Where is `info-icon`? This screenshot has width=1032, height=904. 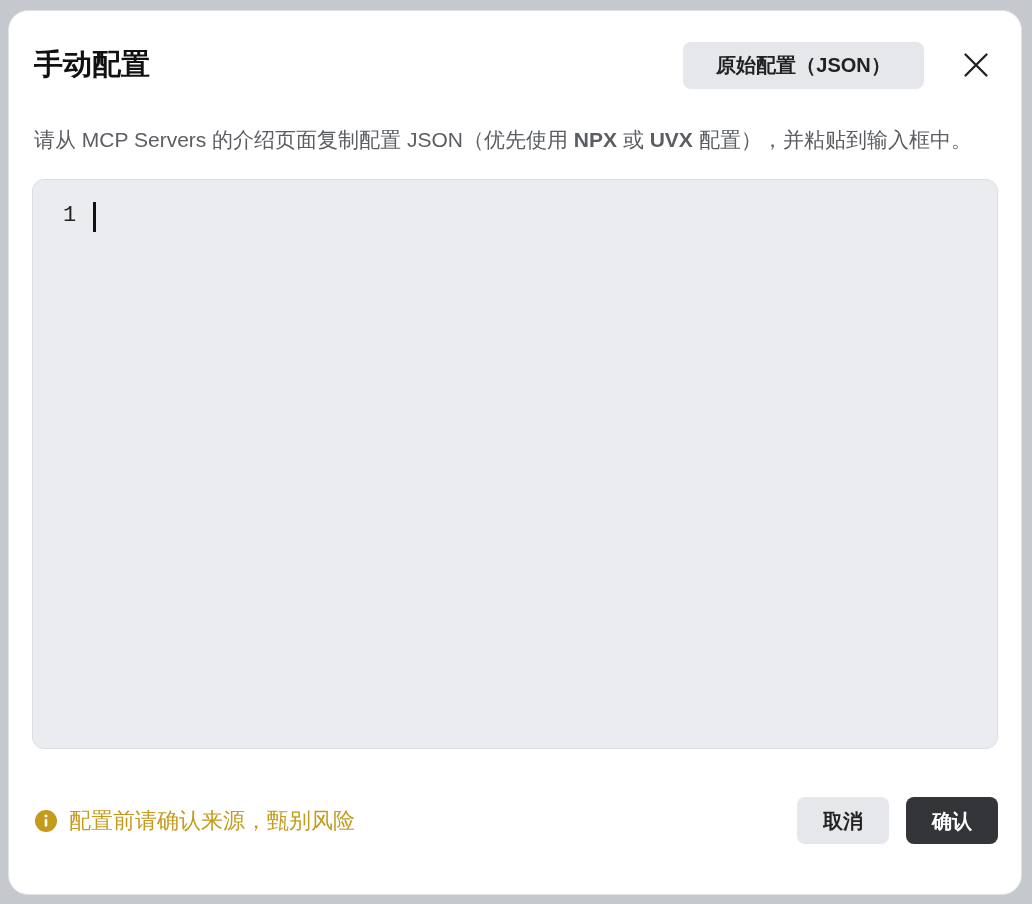
info-icon is located at coordinates (46, 820).